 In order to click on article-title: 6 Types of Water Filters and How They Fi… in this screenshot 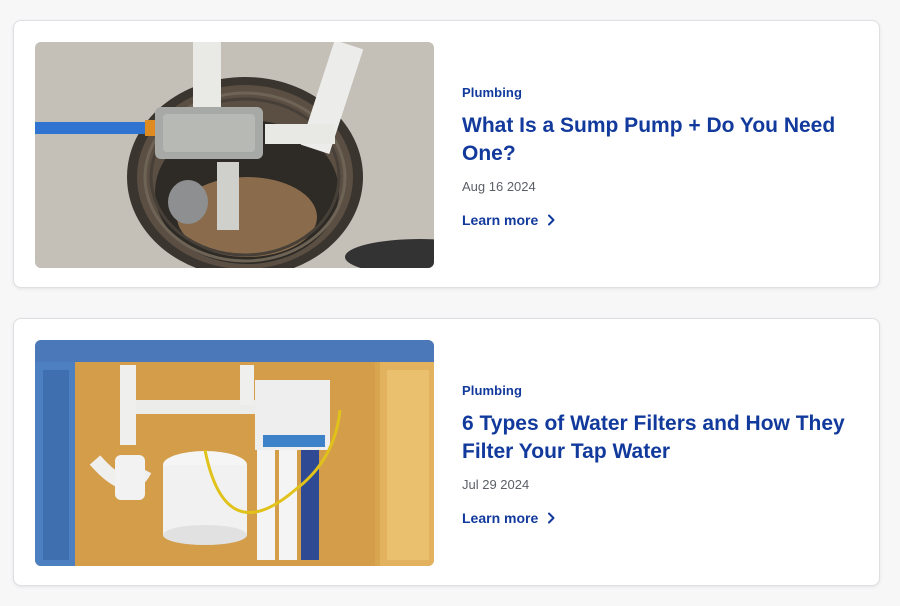, I will do `click(662, 438)`.